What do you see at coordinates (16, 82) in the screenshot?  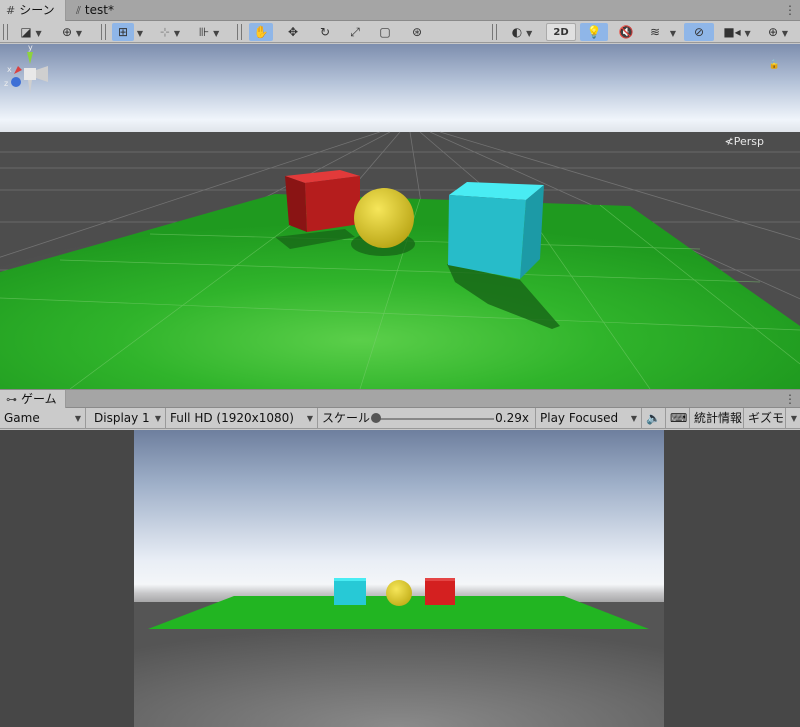 I see `z-axis-cone` at bounding box center [16, 82].